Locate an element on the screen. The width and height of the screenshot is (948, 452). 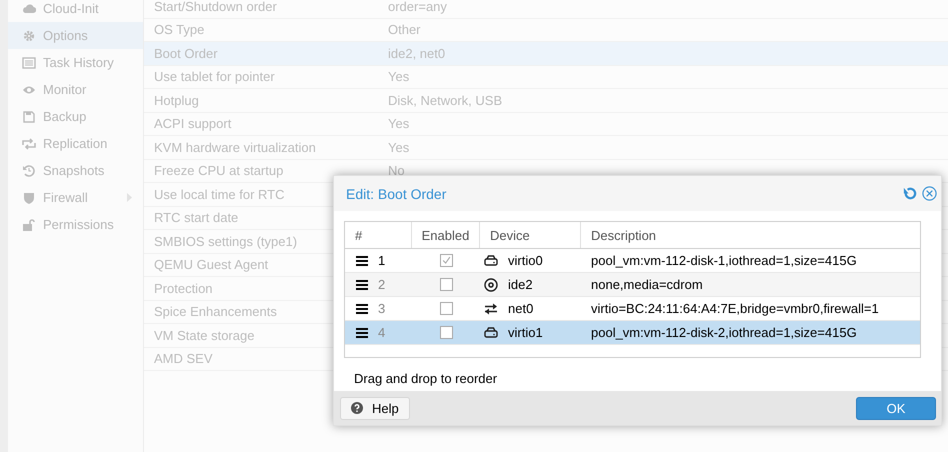
option-name: Boot Order is located at coordinates (186, 53).